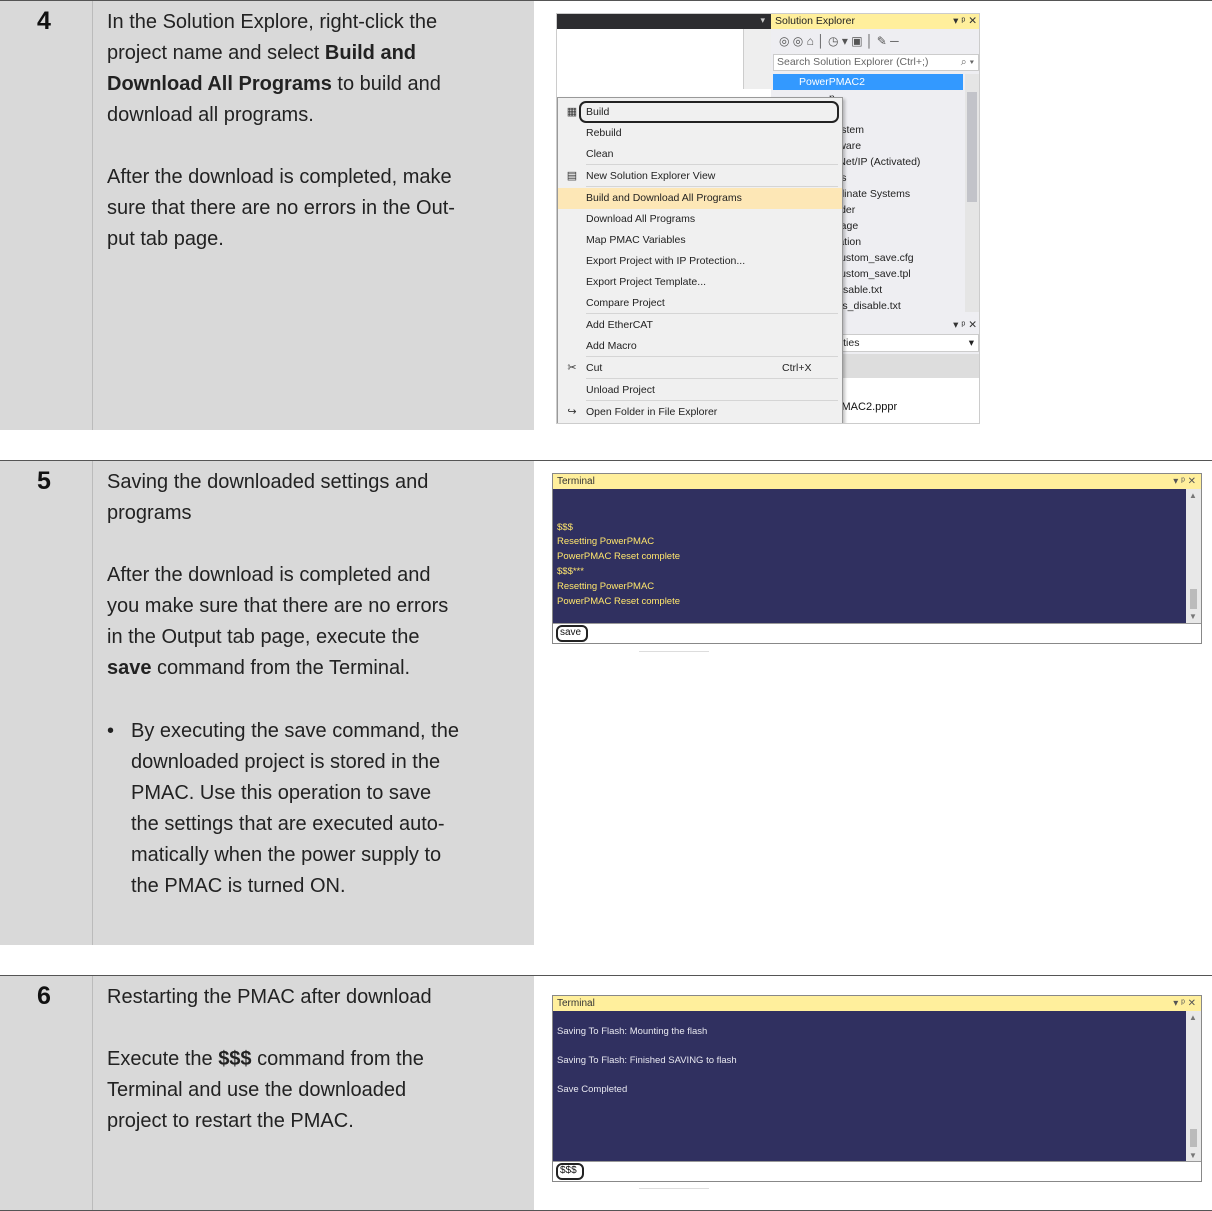  Describe the element at coordinates (286, 762) in the screenshot. I see `note-line: downloaded project is stored in the` at that location.